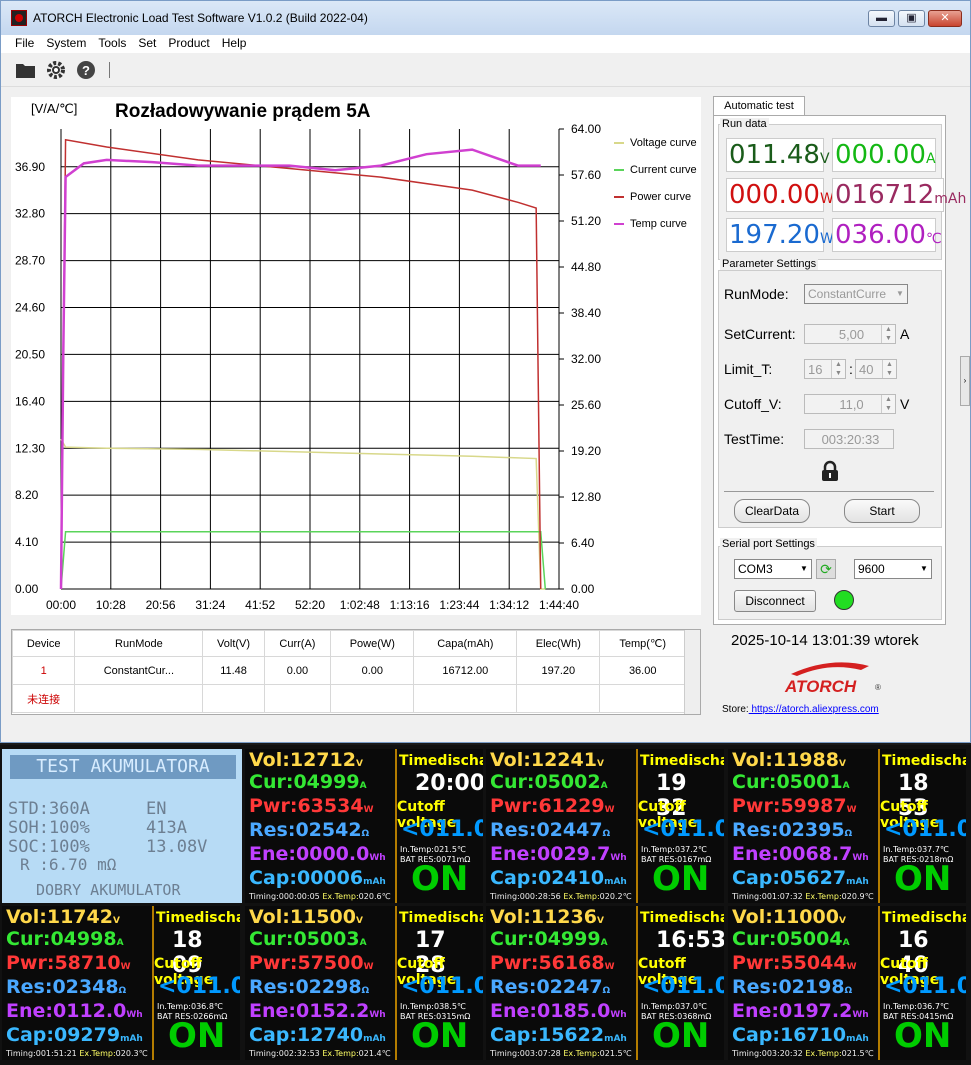 Image resolution: width=971 pixels, height=1065 pixels. I want to click on menu-tools: Tools, so click(112, 44).